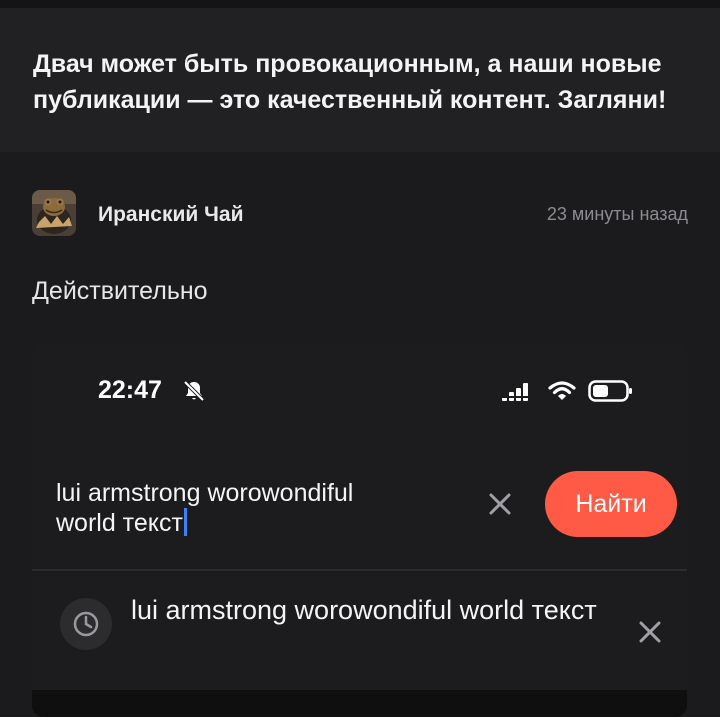 The image size is (720, 717). What do you see at coordinates (205, 508) in the screenshot?
I see `search-query-text: lui armstrong worowondiful world текст` at bounding box center [205, 508].